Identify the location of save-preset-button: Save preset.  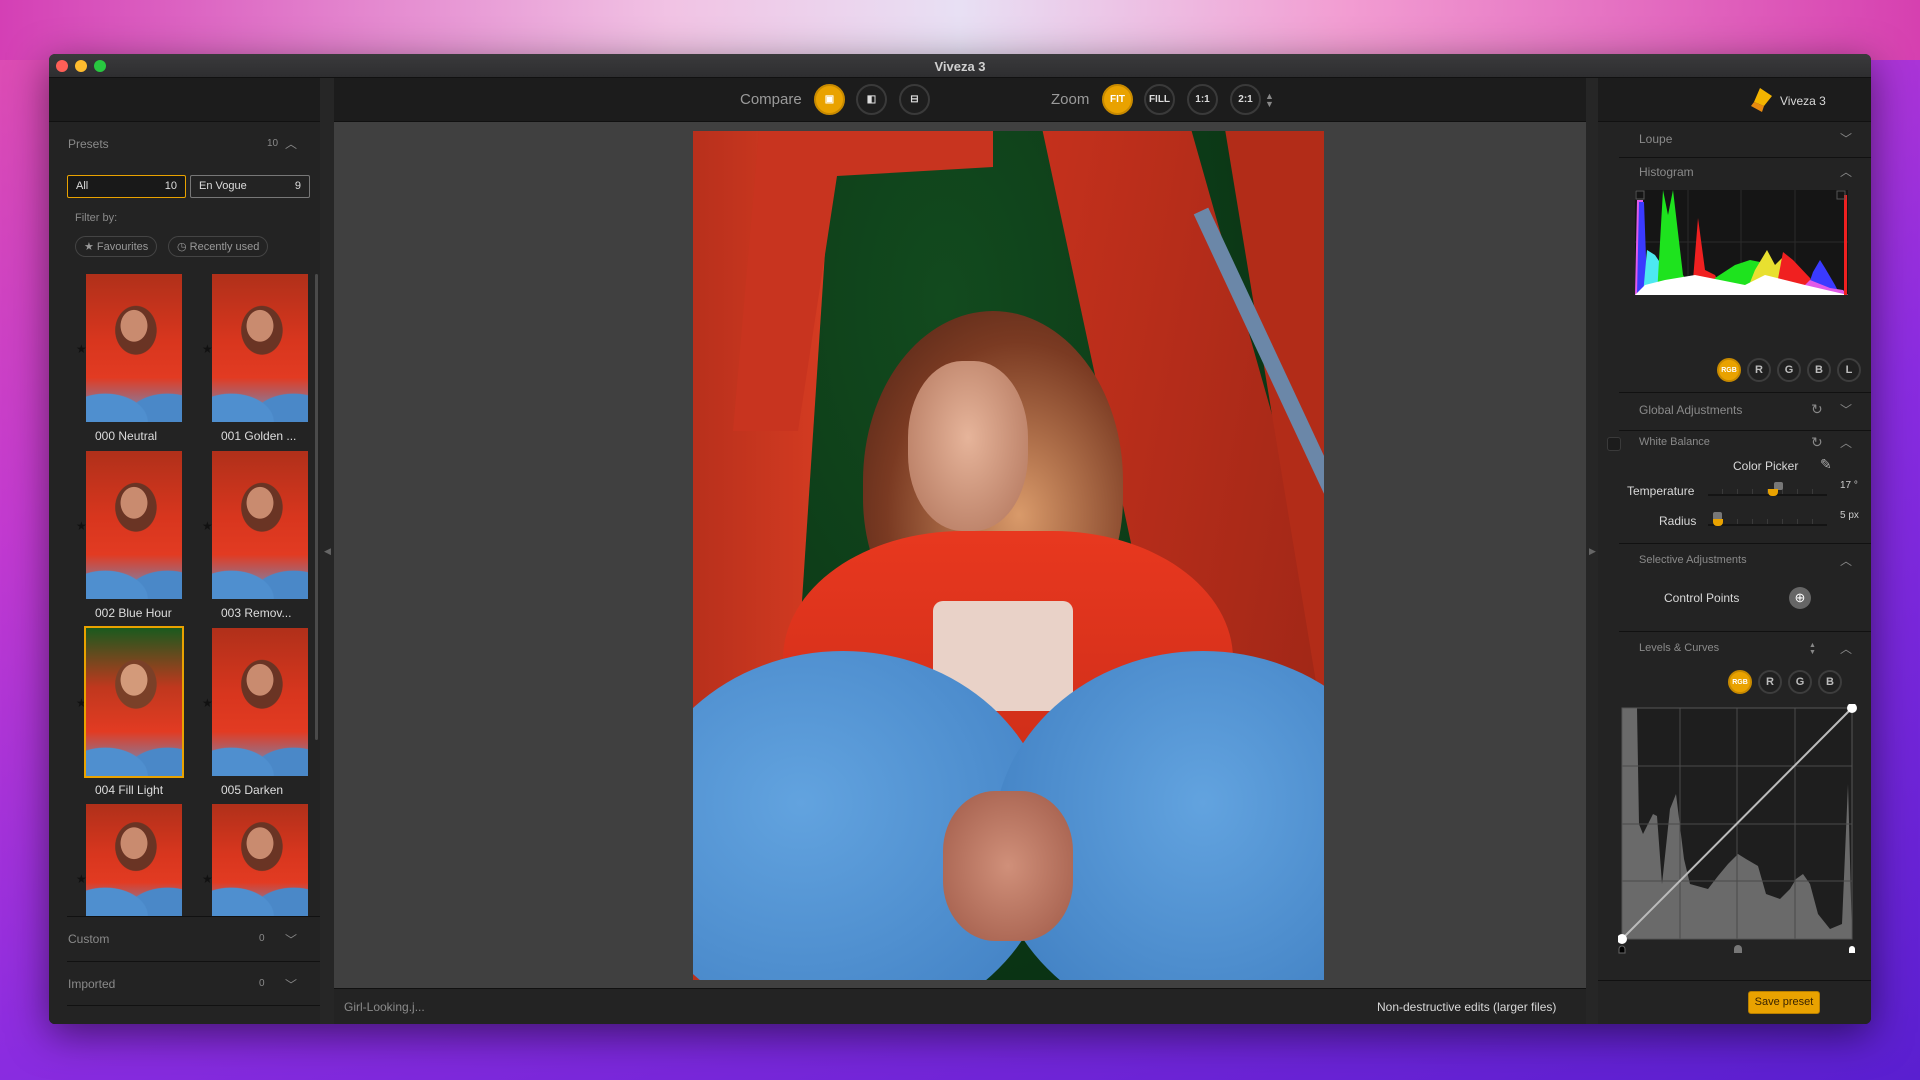
(1784, 1002).